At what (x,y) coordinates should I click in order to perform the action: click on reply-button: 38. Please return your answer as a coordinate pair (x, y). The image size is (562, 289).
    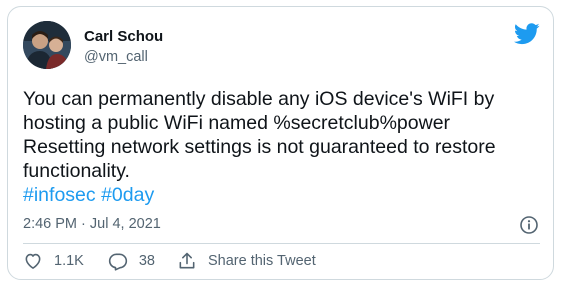
    Looking at the image, I should click on (131, 261).